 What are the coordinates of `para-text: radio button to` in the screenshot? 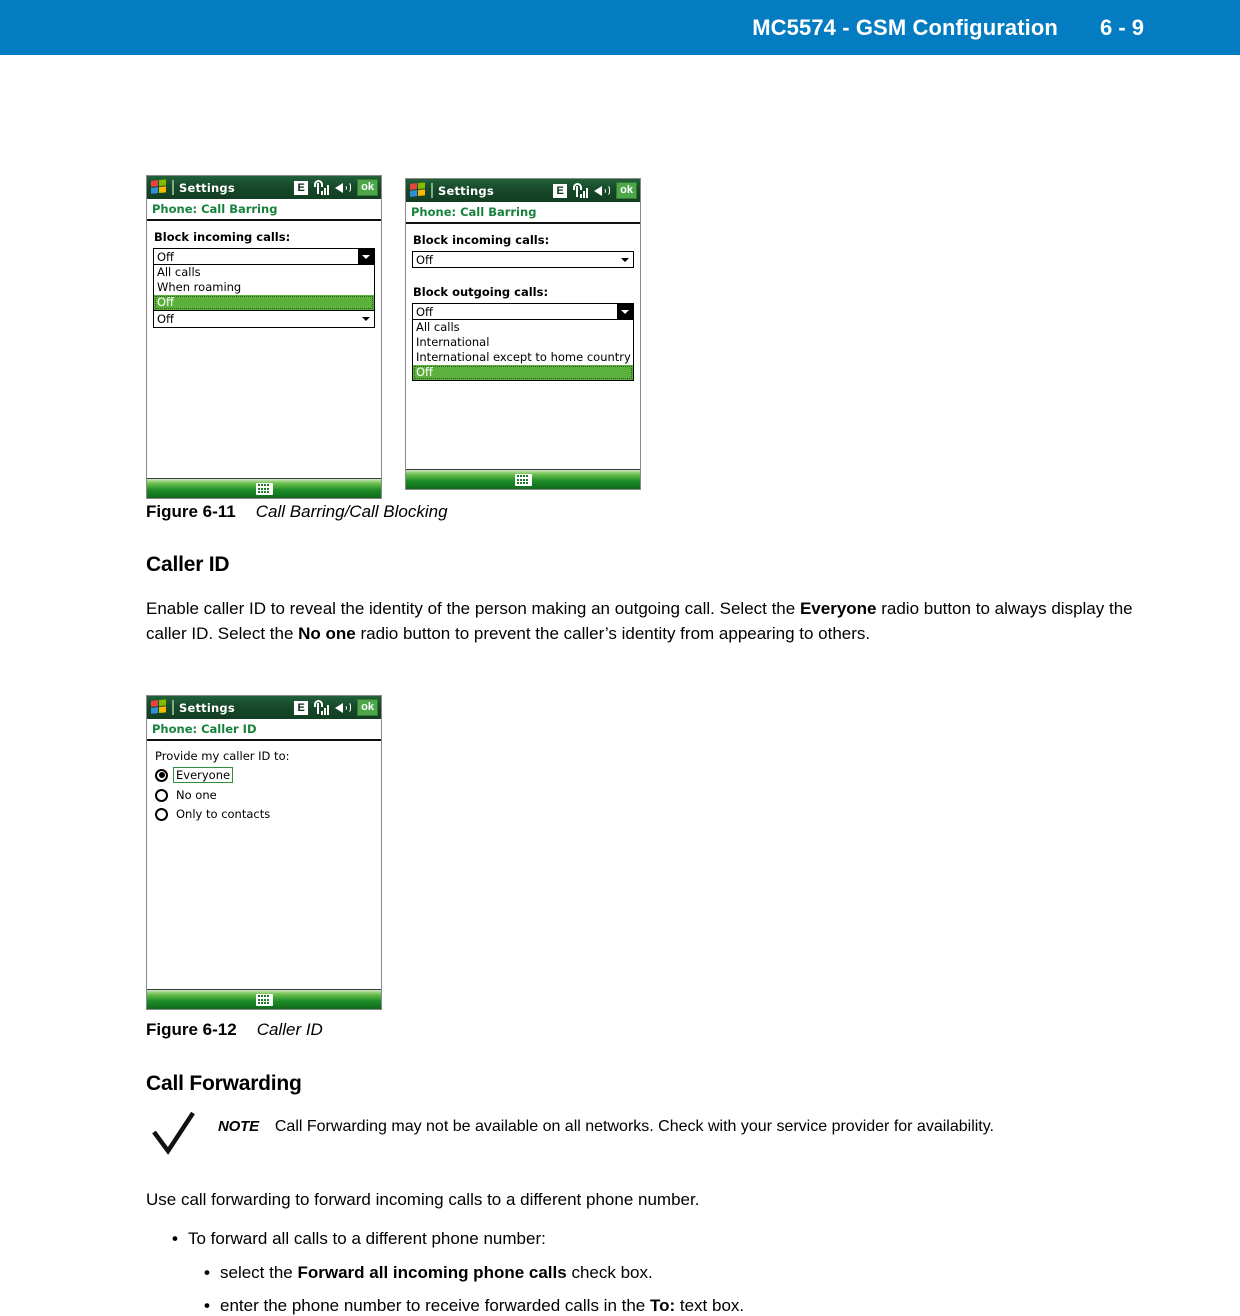 It's located at (933, 608).